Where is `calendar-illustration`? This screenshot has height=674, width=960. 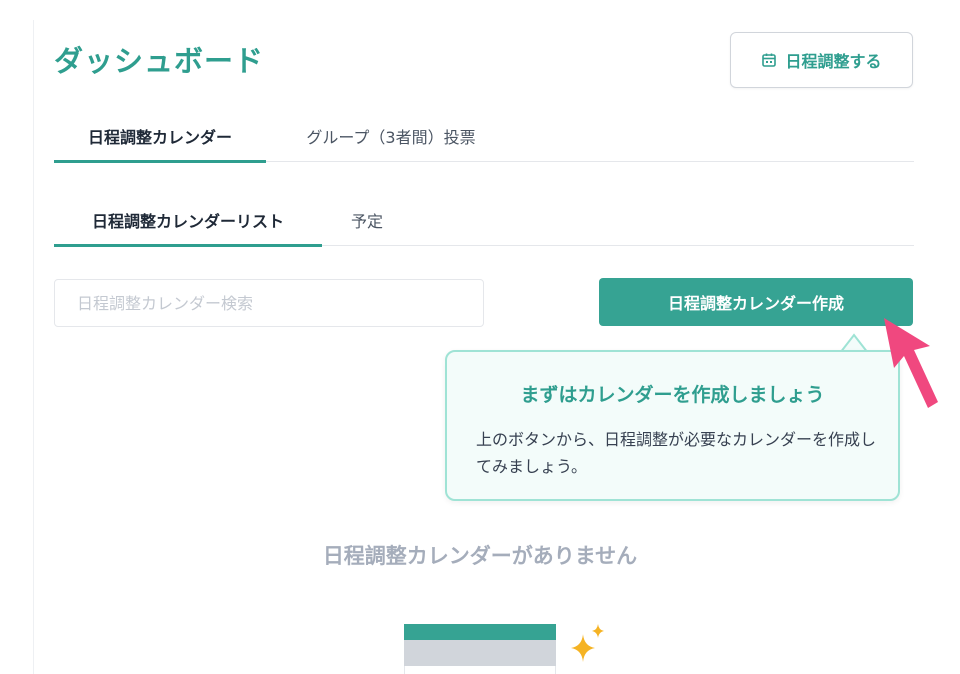 calendar-illustration is located at coordinates (480, 649).